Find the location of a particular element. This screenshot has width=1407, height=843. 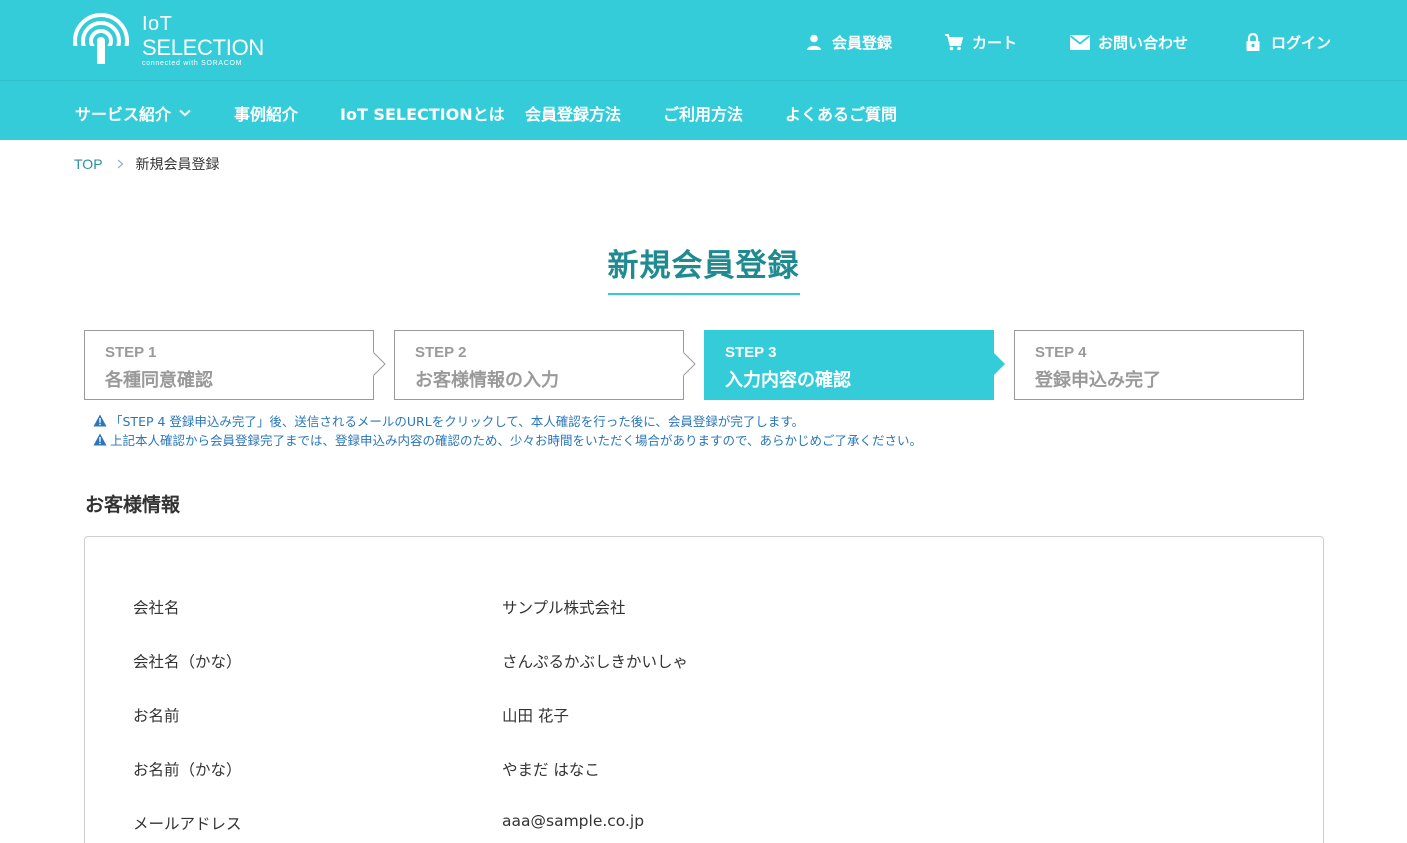

lock-icon is located at coordinates (1253, 42).